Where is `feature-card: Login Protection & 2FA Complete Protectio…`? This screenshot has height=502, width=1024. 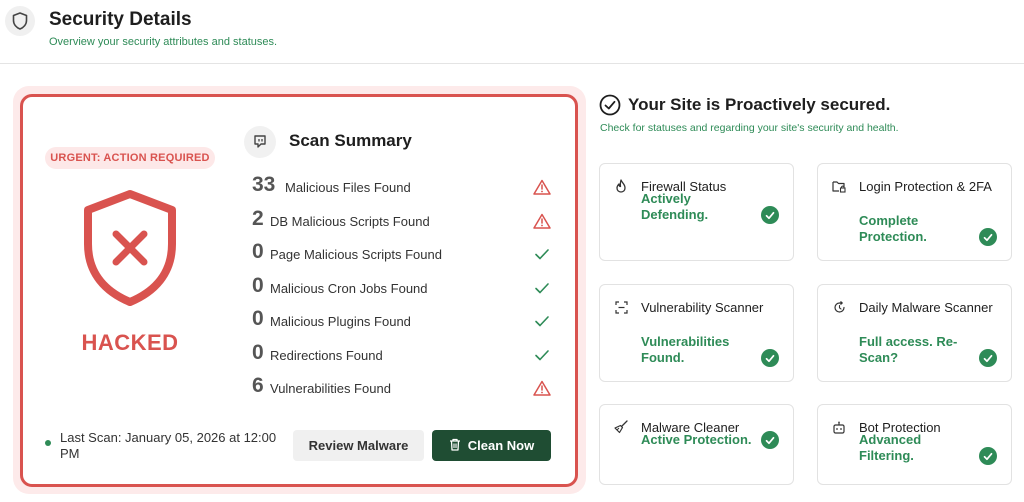 feature-card: Login Protection & 2FA Complete Protectio… is located at coordinates (914, 212).